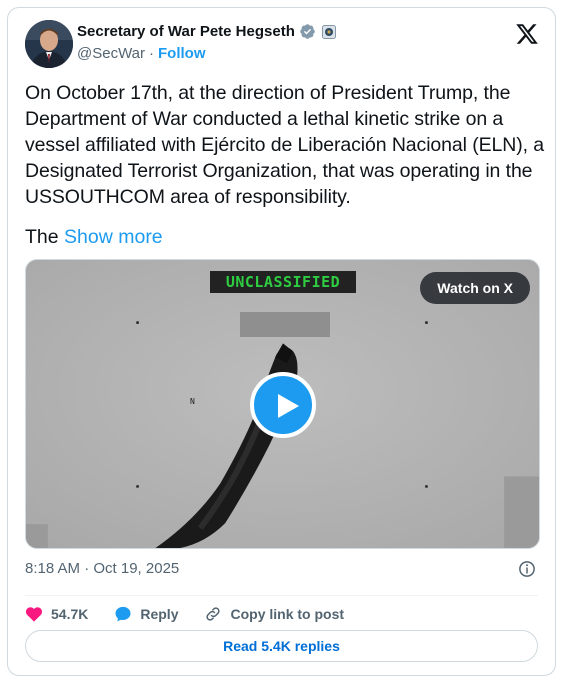 The height and width of the screenshot is (685, 567). What do you see at coordinates (527, 34) in the screenshot?
I see `x-logo-icon` at bounding box center [527, 34].